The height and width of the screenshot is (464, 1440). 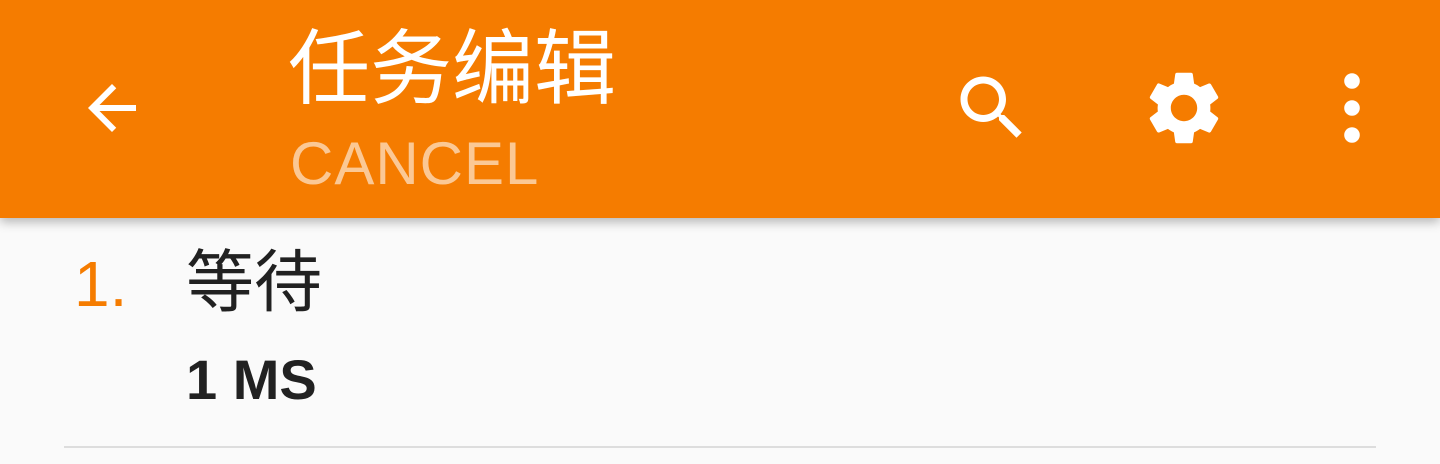 I want to click on overflow-menu-button, so click(x=1352, y=108).